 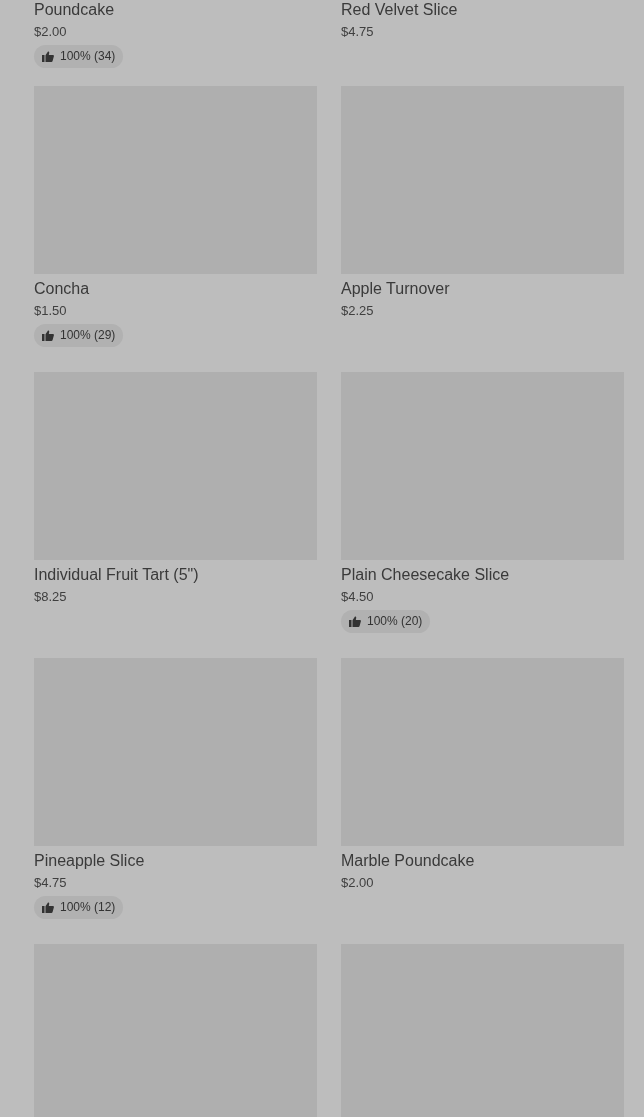 I want to click on product-name: Pineapple Slice, so click(x=89, y=861).